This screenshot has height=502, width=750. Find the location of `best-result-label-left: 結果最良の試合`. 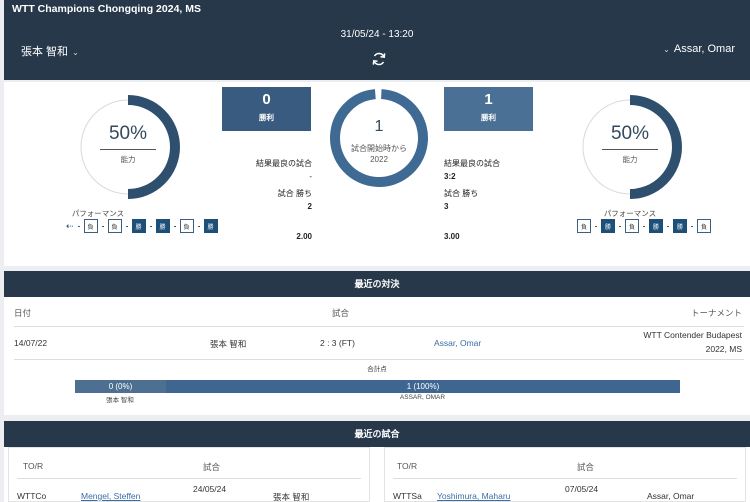

best-result-label-left: 結果最良の試合 is located at coordinates (284, 163).